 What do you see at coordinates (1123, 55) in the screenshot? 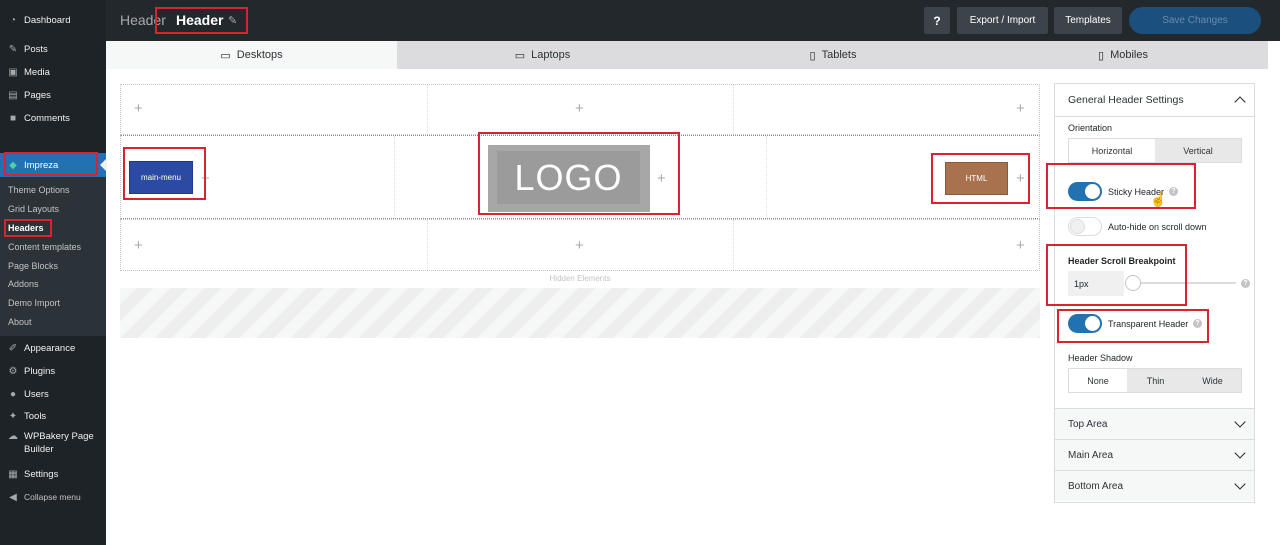
I see `tab-mobiles: ▯ Mobiles` at bounding box center [1123, 55].